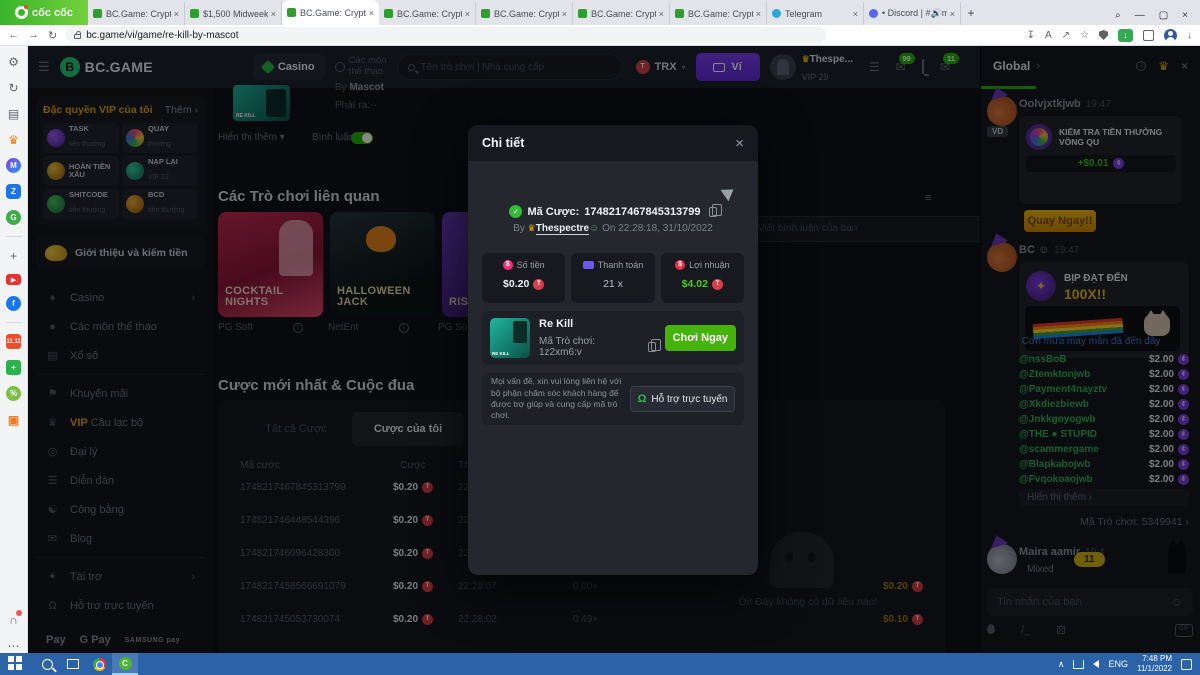 The height and width of the screenshot is (675, 1200). I want to click on reload-button: ↻, so click(52, 35).